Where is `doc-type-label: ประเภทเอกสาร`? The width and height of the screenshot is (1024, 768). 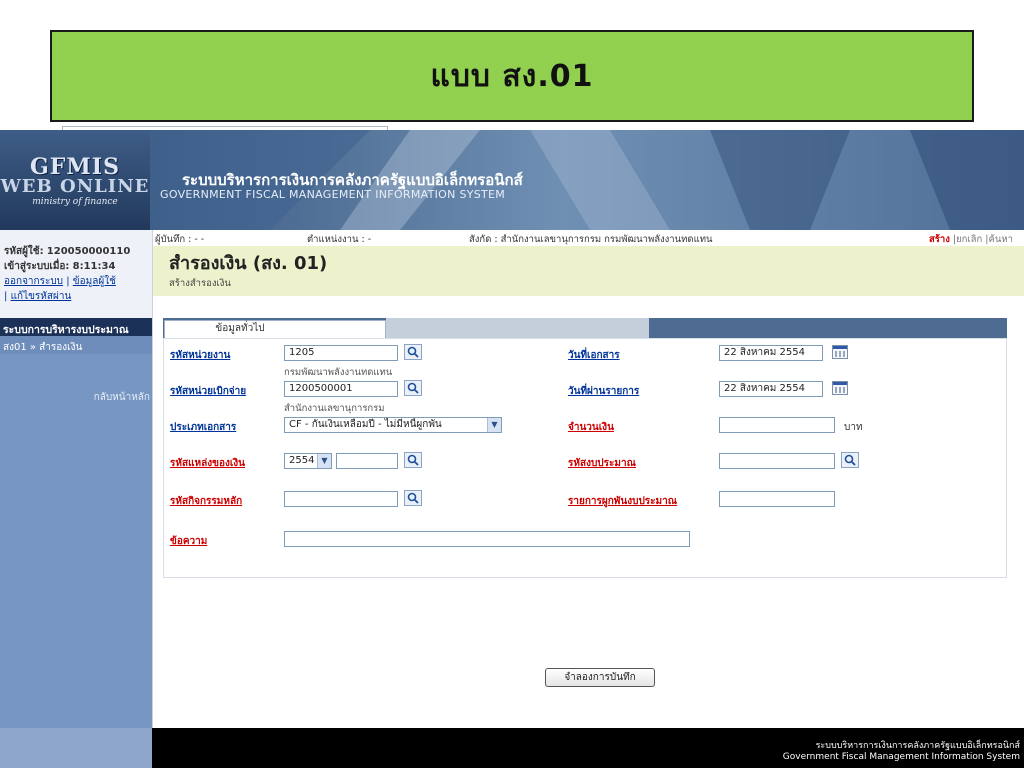
doc-type-label: ประเภทเอกสาร is located at coordinates (203, 427).